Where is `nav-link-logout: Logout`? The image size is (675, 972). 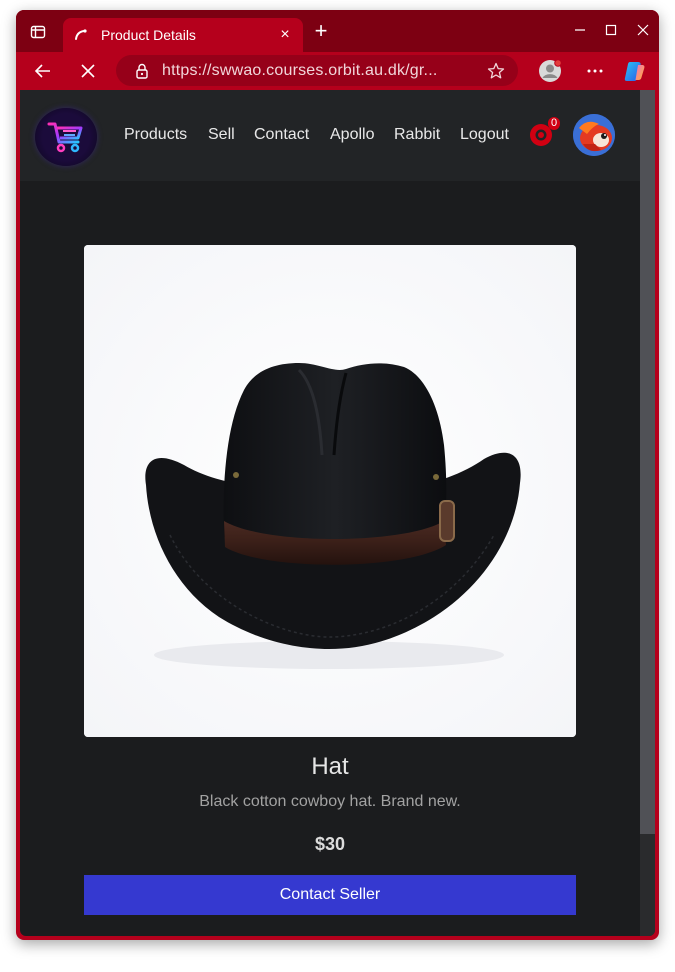
nav-link-logout: Logout is located at coordinates (484, 135).